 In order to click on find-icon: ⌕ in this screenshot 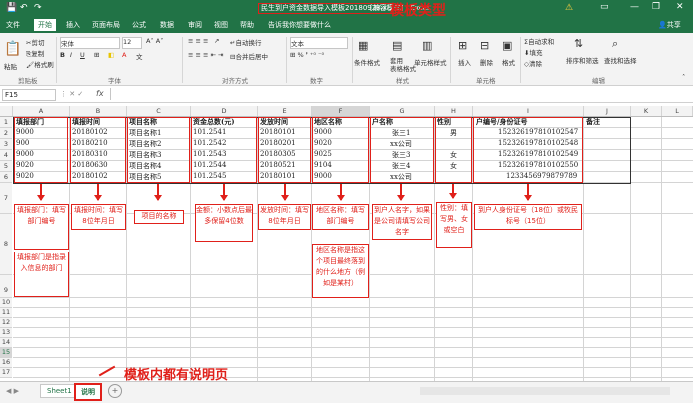, I will do `click(615, 44)`.